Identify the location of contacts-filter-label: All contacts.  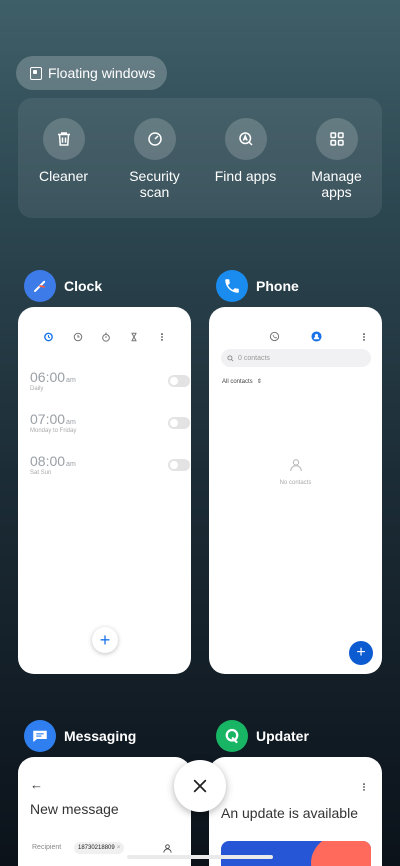
(237, 381).